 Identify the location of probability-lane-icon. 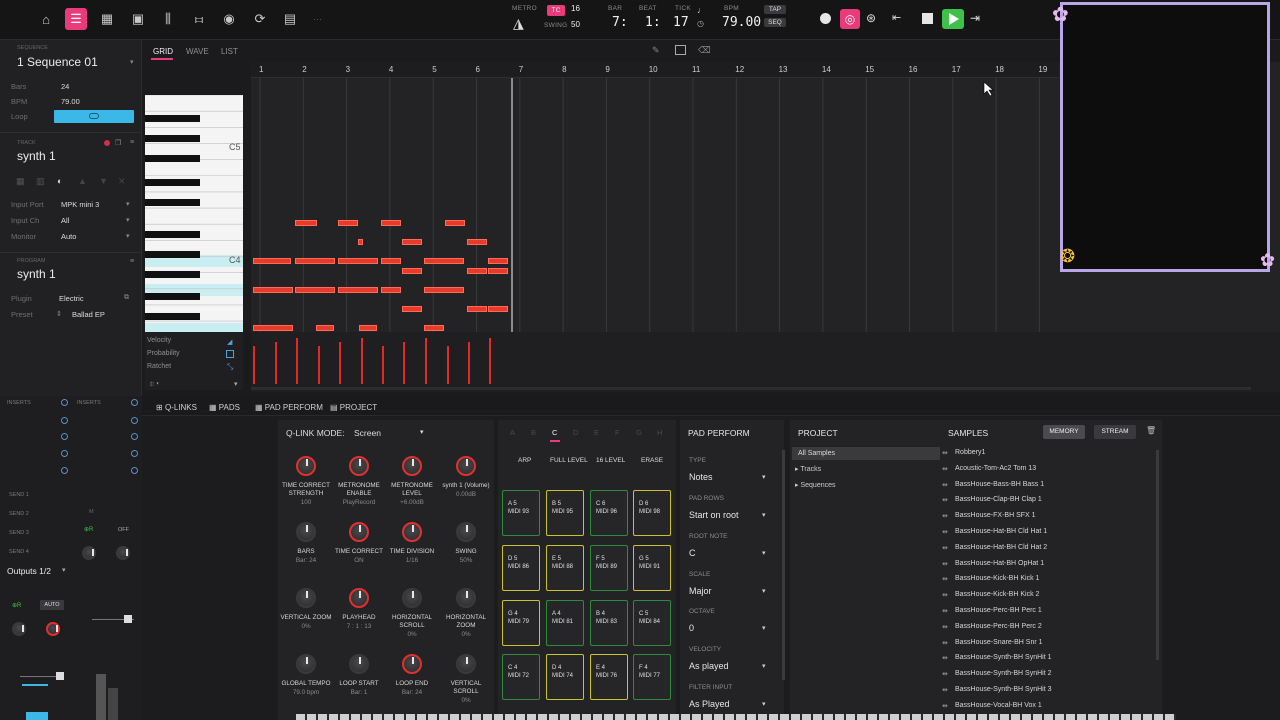
(230, 354).